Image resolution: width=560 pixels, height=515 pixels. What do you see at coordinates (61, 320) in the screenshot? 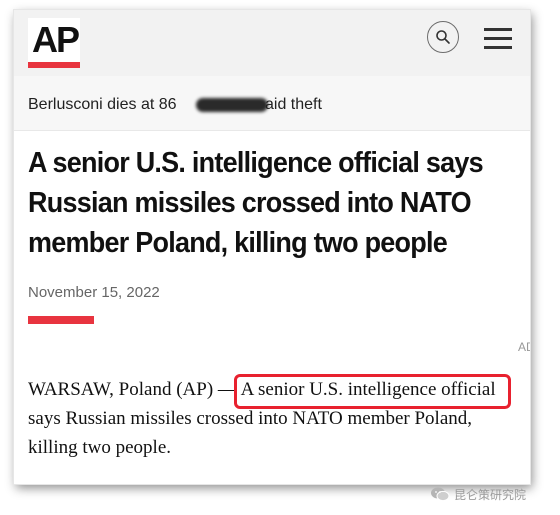
I see `red-divider` at bounding box center [61, 320].